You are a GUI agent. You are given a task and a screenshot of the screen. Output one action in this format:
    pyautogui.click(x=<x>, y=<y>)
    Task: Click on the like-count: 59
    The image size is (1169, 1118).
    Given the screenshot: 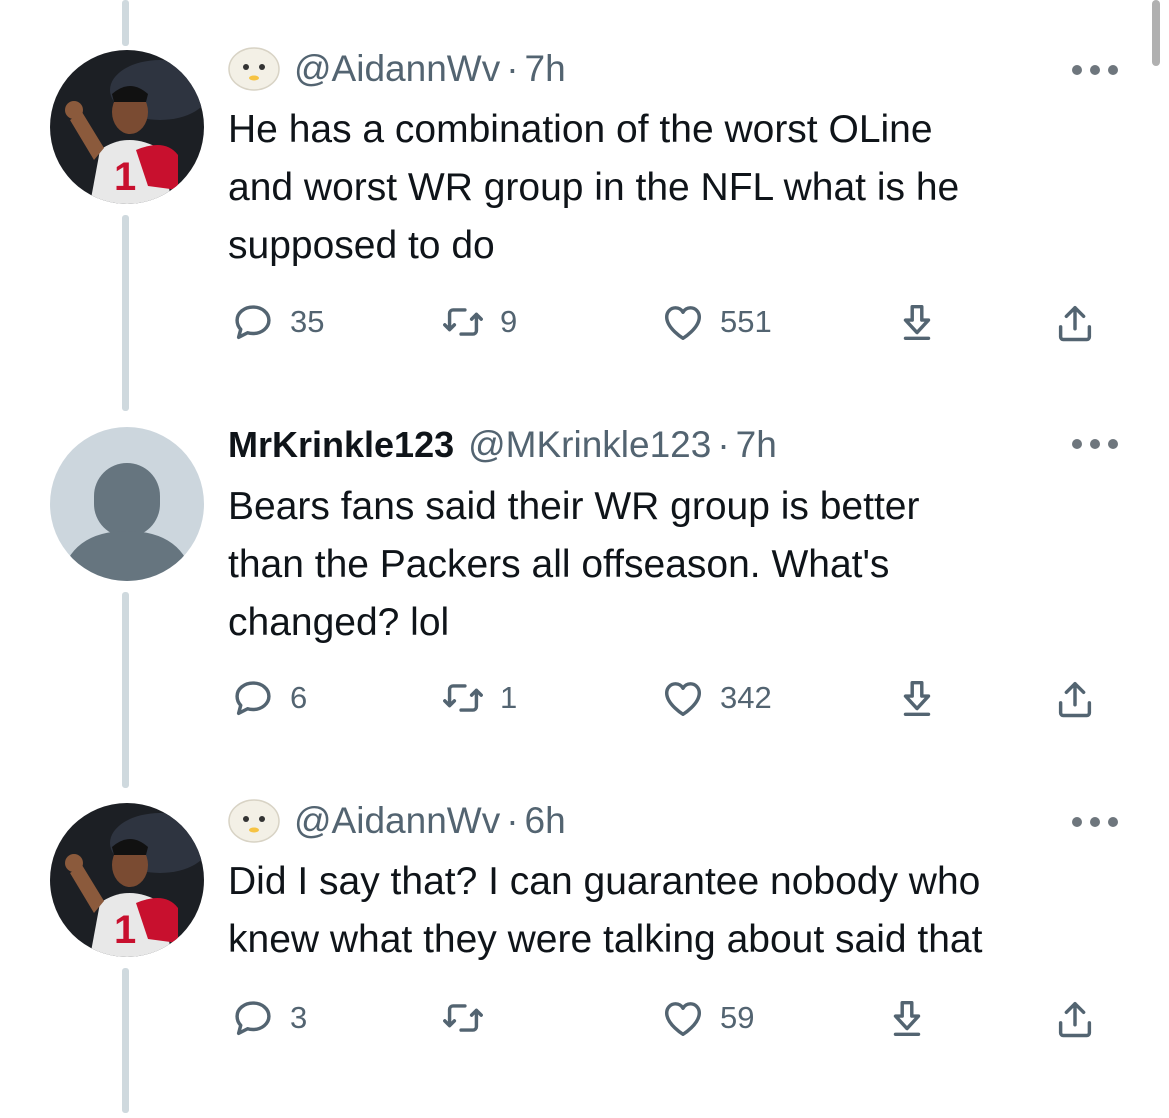 What is the action you would take?
    pyautogui.click(x=737, y=1017)
    